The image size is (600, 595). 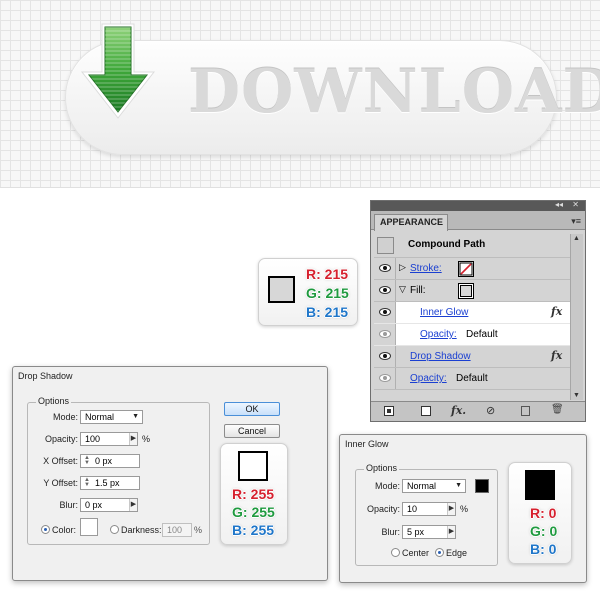 What do you see at coordinates (253, 494) in the screenshot?
I see `red-value: R: 255` at bounding box center [253, 494].